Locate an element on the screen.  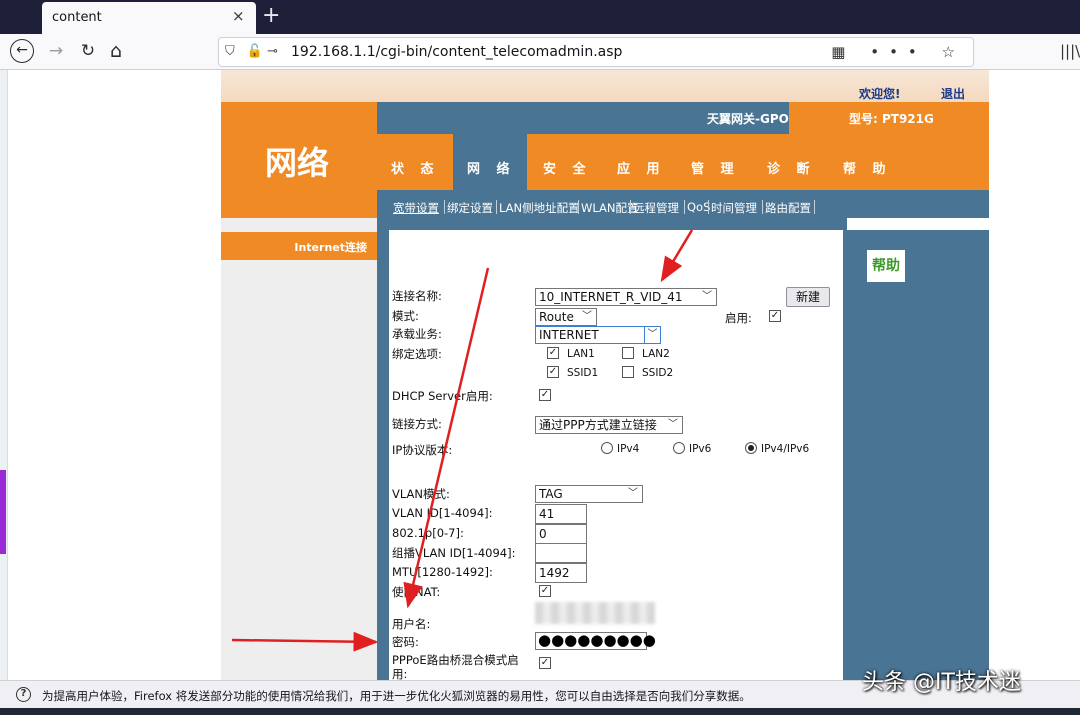
ipv4-radio is located at coordinates (607, 448).